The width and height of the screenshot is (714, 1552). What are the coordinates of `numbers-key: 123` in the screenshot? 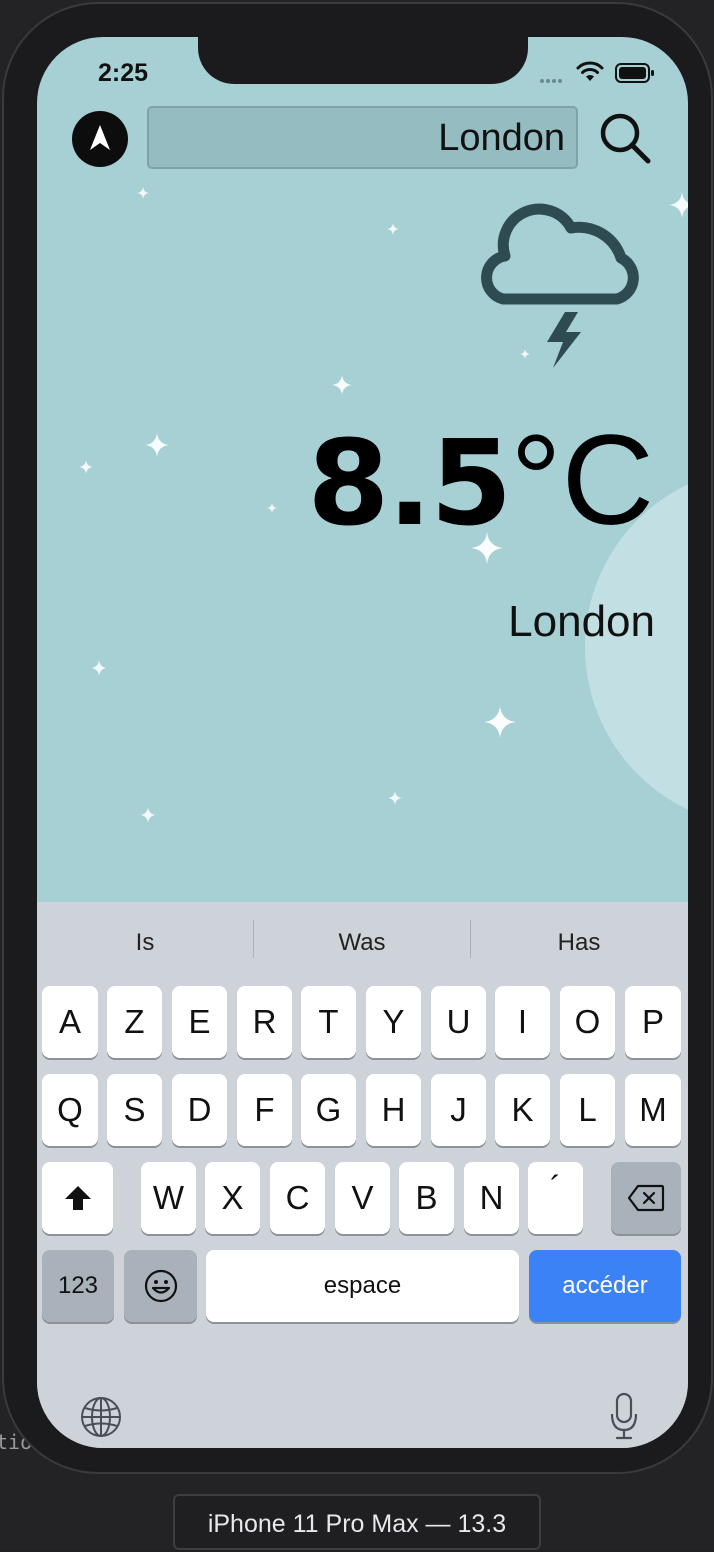 It's located at (78, 1286).